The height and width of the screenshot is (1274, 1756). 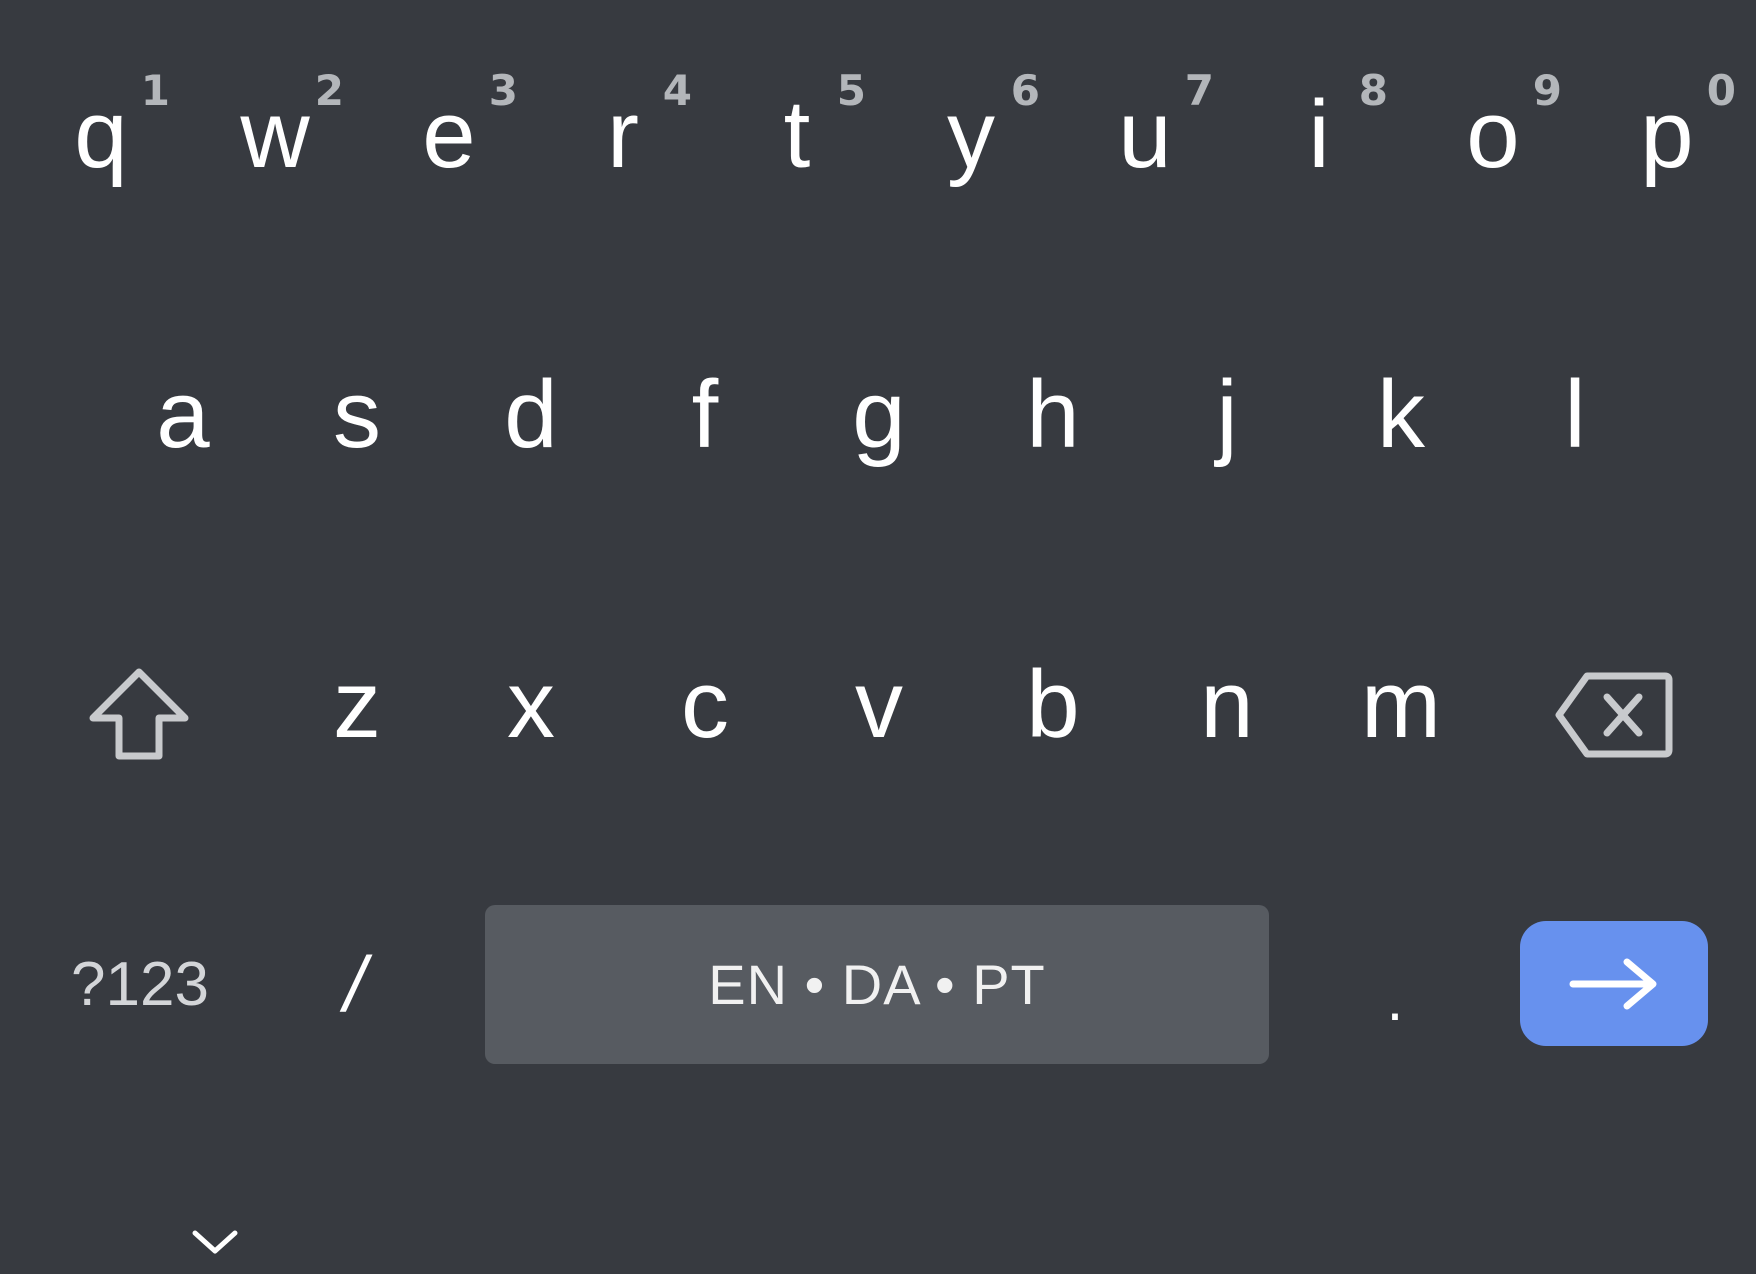 I want to click on key-p: 0 p, so click(x=1667, y=125).